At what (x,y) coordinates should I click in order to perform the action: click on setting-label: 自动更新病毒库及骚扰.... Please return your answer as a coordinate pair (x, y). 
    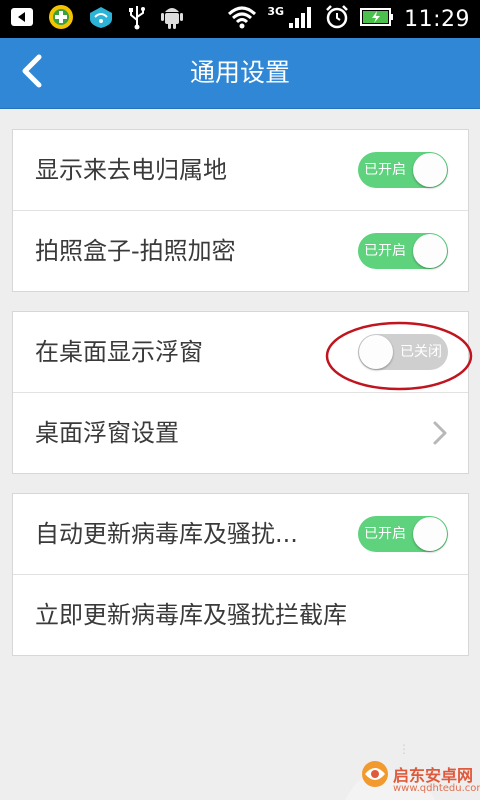
    Looking at the image, I should click on (166, 534).